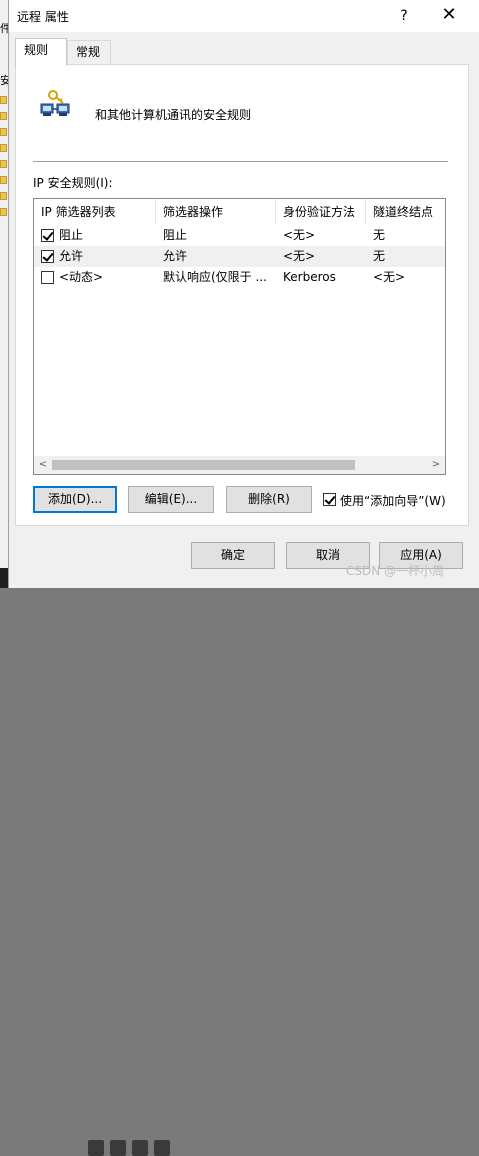 The height and width of the screenshot is (1156, 479). Describe the element at coordinates (73, 183) in the screenshot. I see `rules-list-label: IP 安全规则(I):` at that location.